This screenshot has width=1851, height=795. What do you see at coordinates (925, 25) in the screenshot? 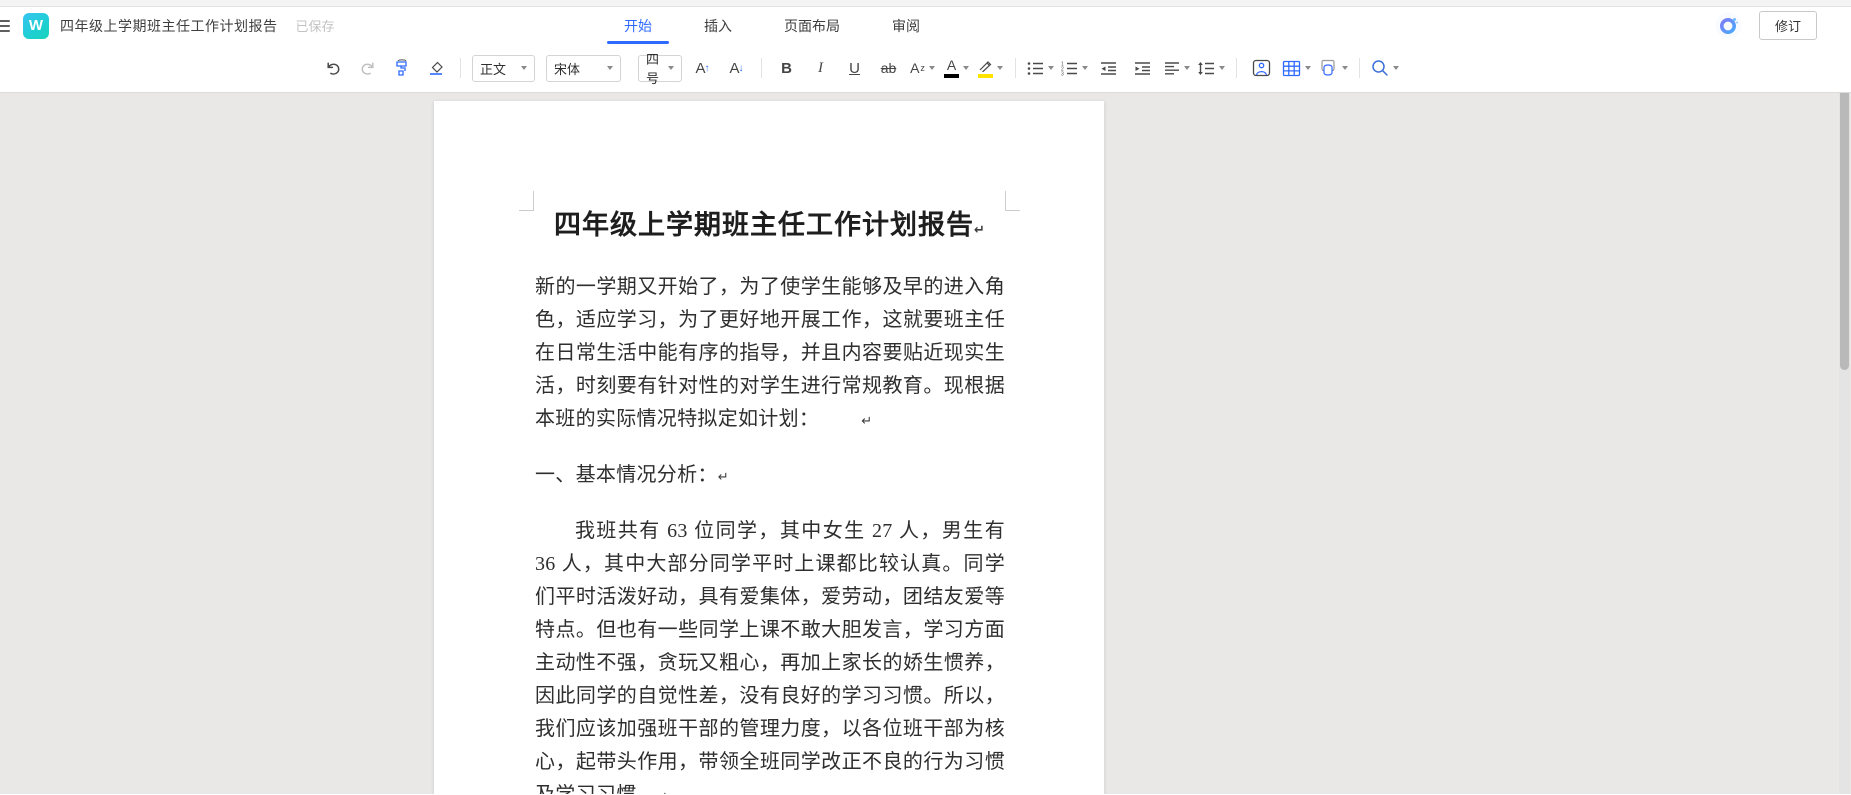
I see `header-bar: W 四年级上学期班主任工作计划报告 已保存 开始 插入 页面布局 审阅 修订` at bounding box center [925, 25].